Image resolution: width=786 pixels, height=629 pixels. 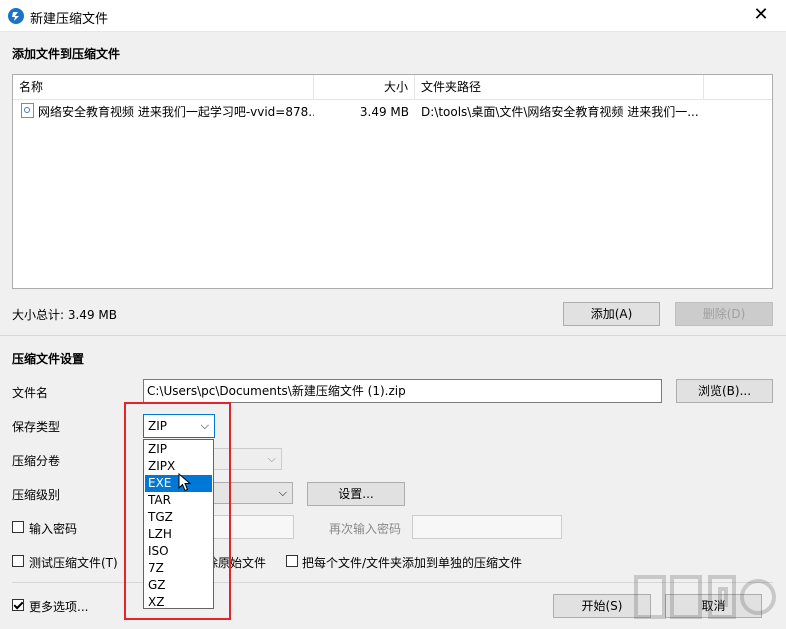 What do you see at coordinates (177, 511) in the screenshot?
I see `annotation-highlight-box` at bounding box center [177, 511].